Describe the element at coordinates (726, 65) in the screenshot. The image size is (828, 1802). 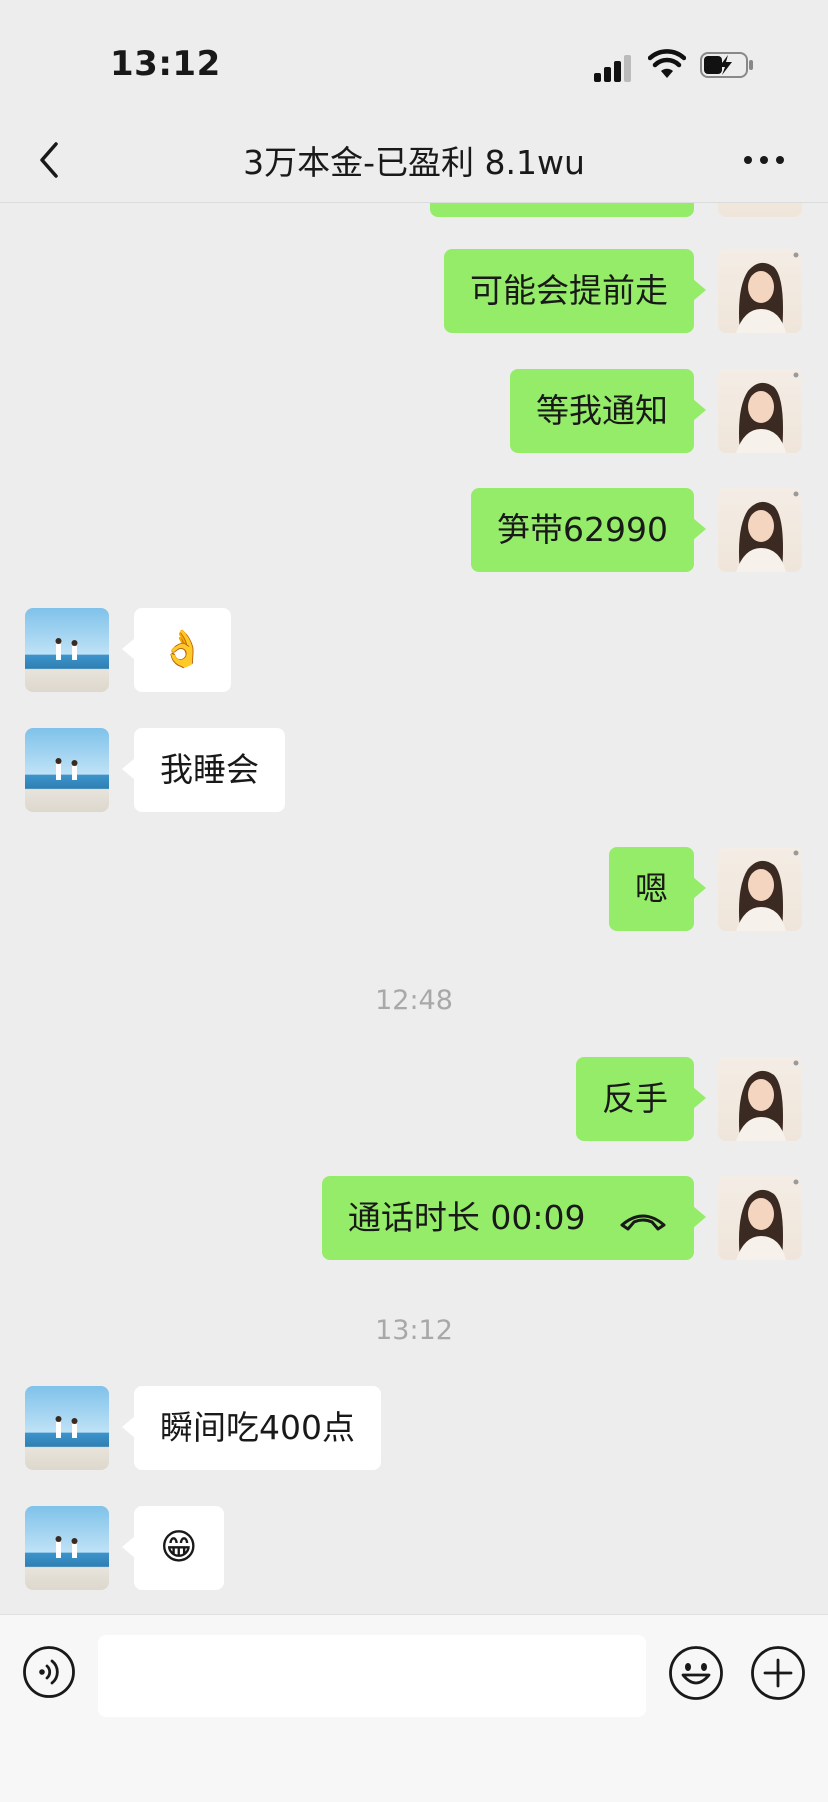
I see `battery-charging-icon` at that location.